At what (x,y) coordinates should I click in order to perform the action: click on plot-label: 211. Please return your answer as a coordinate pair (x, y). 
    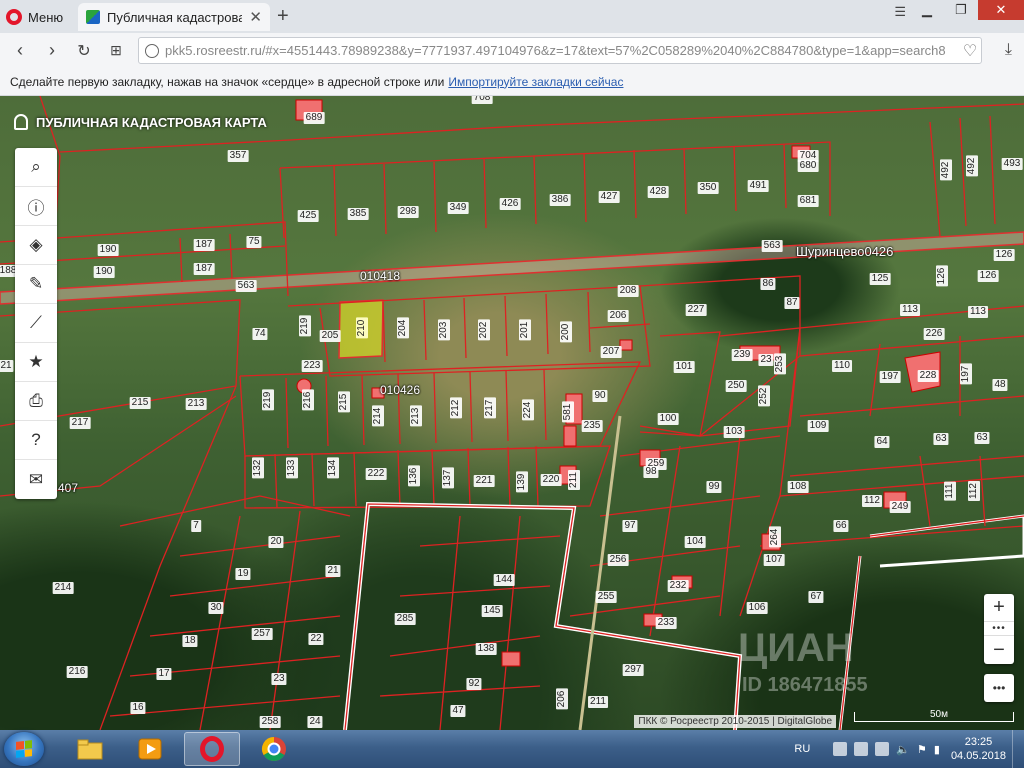
    Looking at the image, I should click on (574, 480).